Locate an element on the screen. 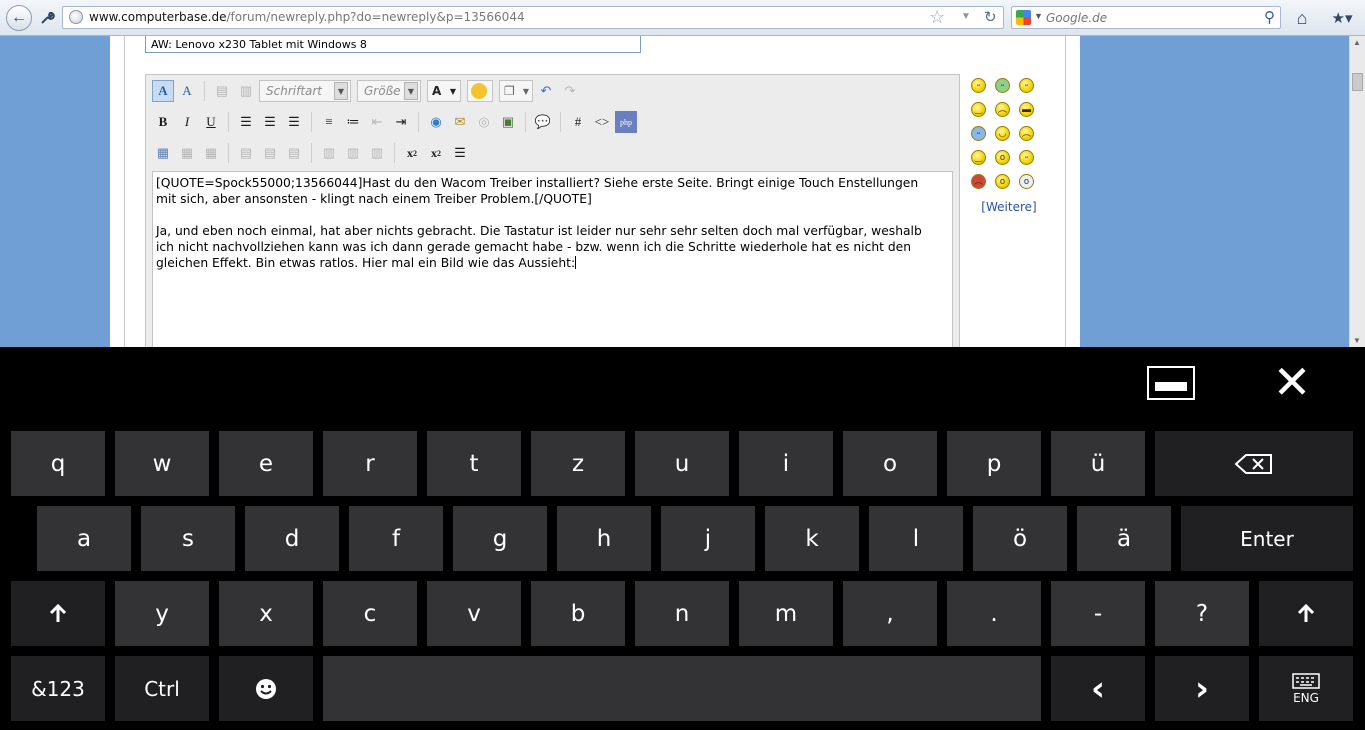  align-left-icon: ☰ is located at coordinates (246, 122).